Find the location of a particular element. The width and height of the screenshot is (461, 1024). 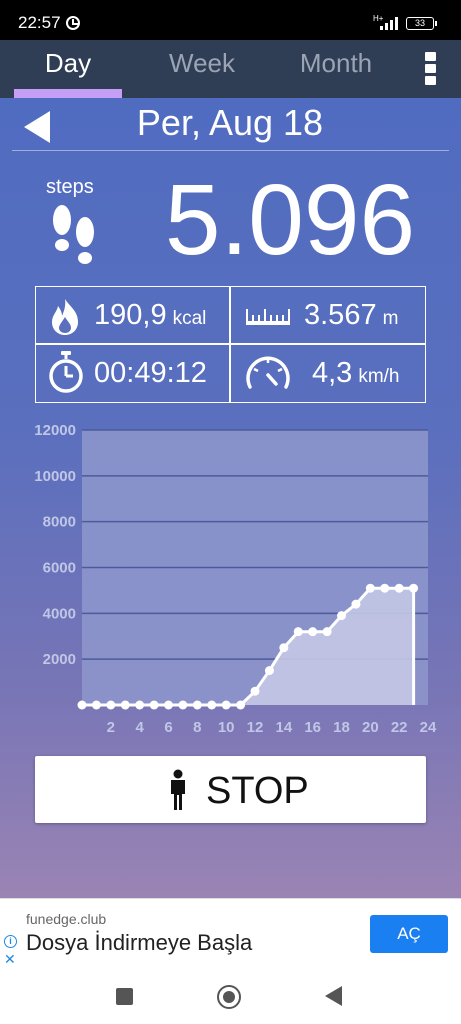

stop-button: STOP is located at coordinates (230, 789).